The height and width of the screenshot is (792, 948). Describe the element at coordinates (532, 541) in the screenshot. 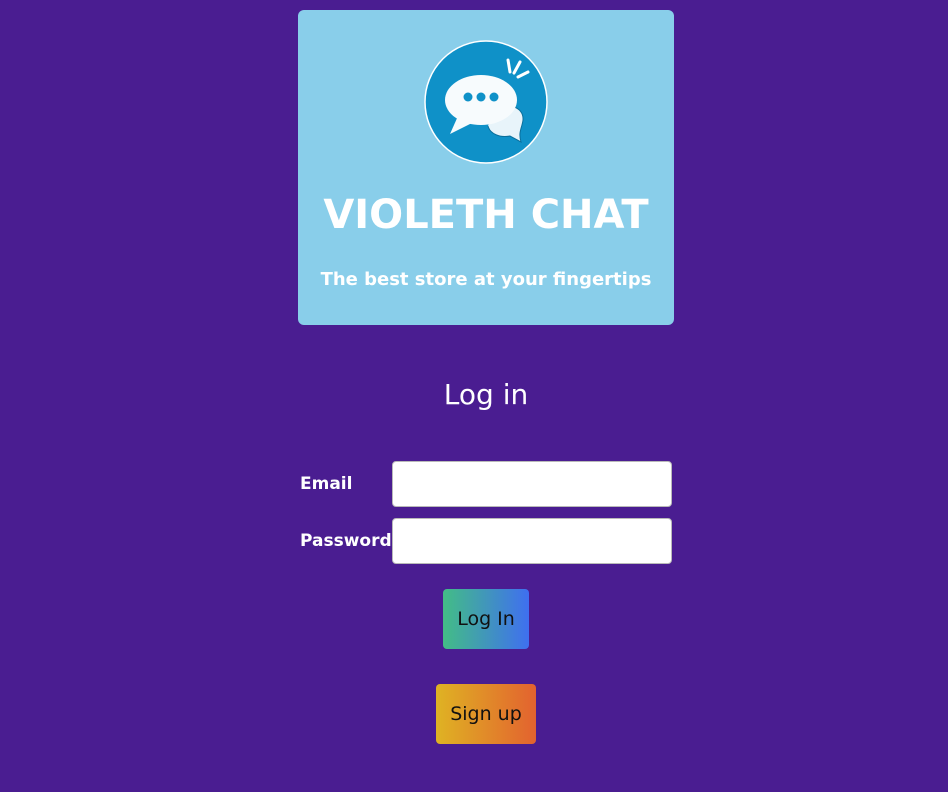

I see `password-field` at that location.